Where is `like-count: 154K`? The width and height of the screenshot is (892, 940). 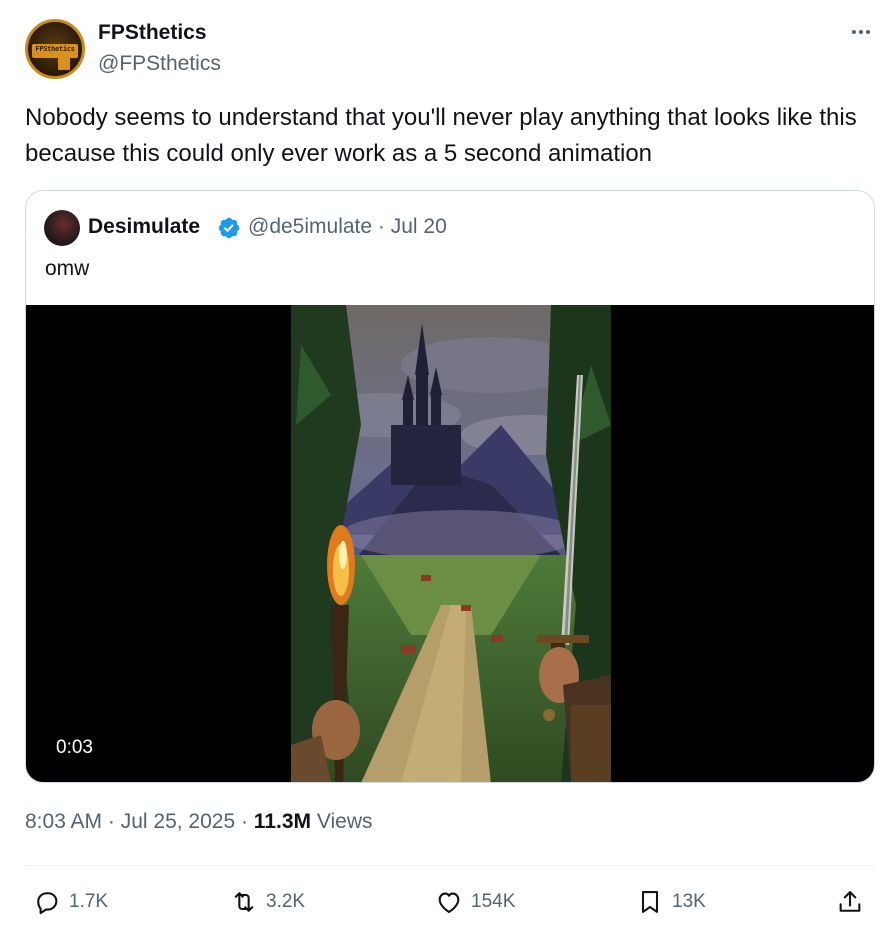
like-count: 154K is located at coordinates (493, 901).